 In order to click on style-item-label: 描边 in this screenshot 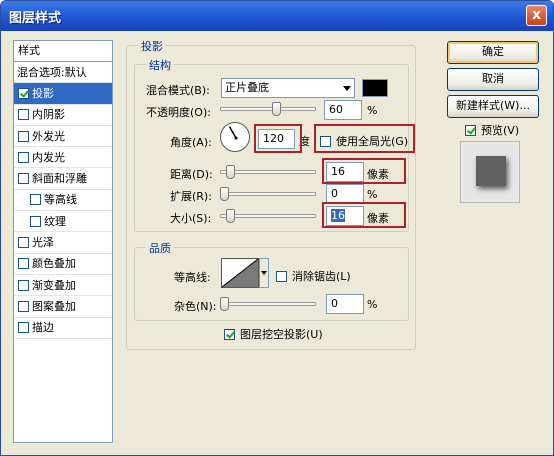, I will do `click(43, 328)`.